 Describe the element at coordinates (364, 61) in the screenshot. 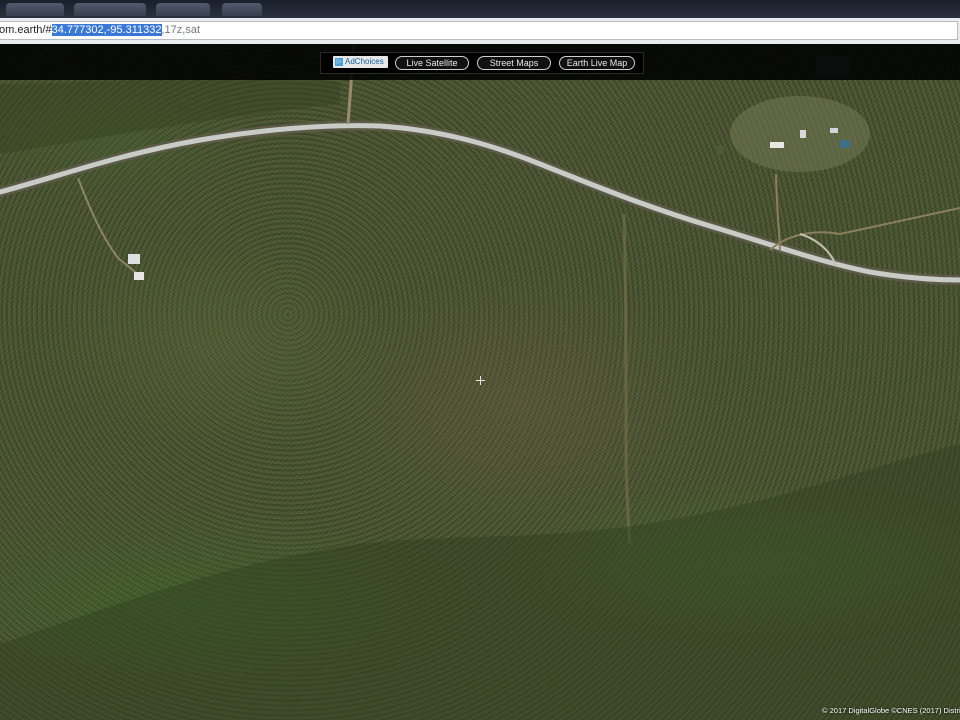

I see `adchoices-label: AdChoices` at that location.